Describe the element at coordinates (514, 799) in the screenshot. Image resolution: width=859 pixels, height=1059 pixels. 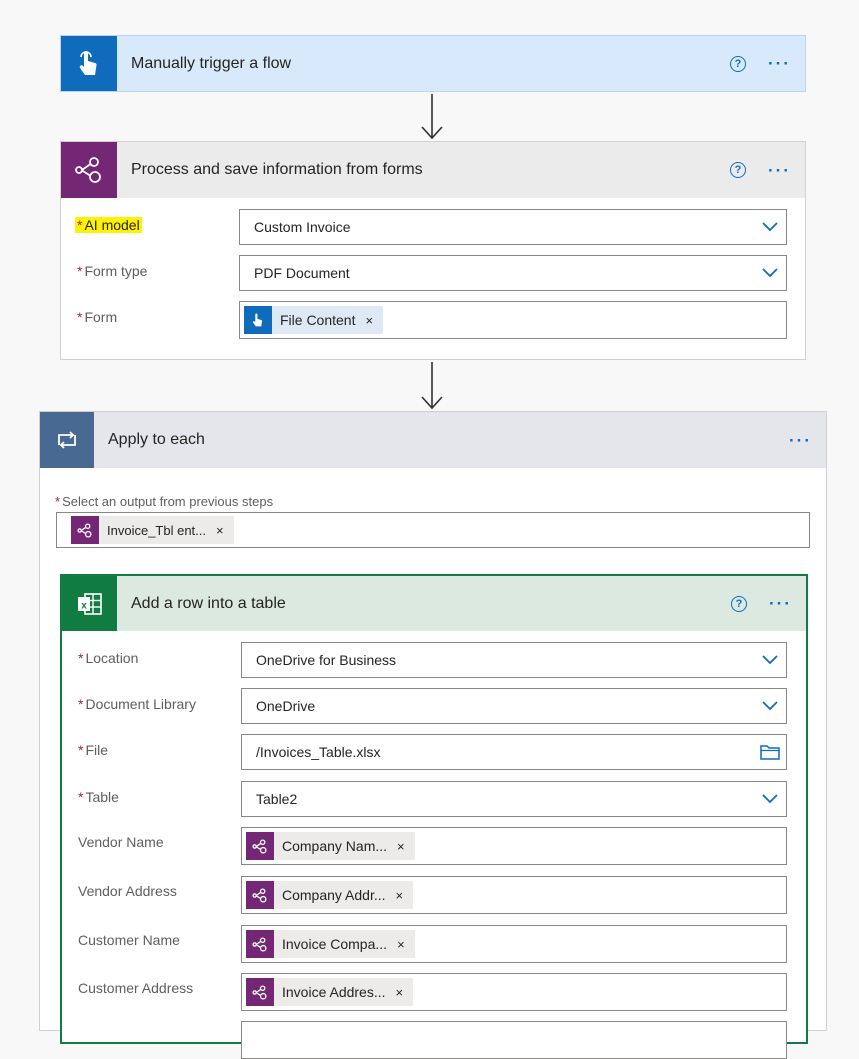
I see `table-dropdown: Table2` at that location.